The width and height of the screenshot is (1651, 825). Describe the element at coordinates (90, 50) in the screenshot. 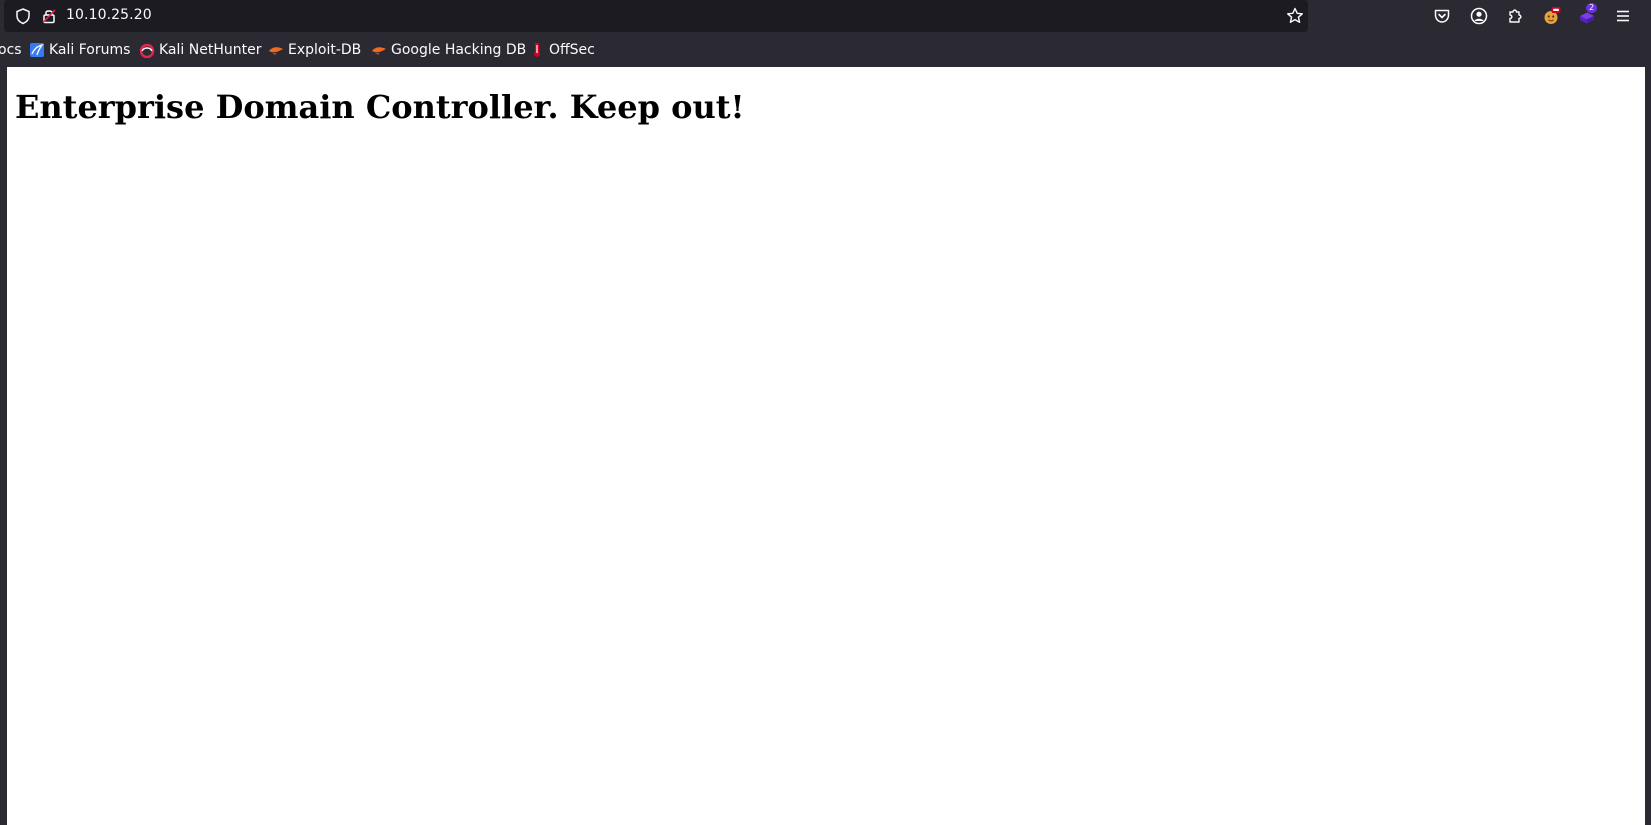

I see `bookmark-label: Kali Forums` at that location.